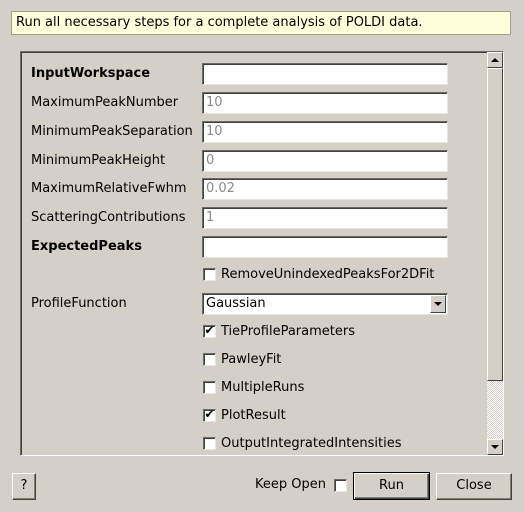 The image size is (524, 512). What do you see at coordinates (263, 387) in the screenshot?
I see `checkbox-label: MultipleRuns` at bounding box center [263, 387].